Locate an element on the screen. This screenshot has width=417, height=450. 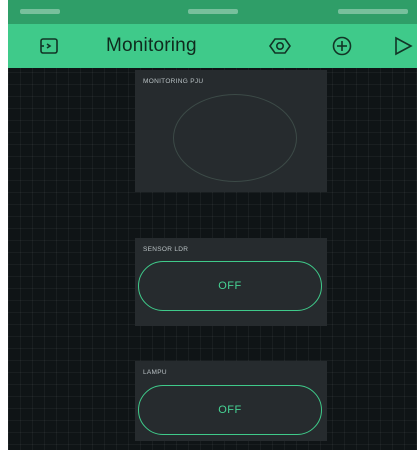
sensor-ldr-label: SENSOR LDR is located at coordinates (166, 249).